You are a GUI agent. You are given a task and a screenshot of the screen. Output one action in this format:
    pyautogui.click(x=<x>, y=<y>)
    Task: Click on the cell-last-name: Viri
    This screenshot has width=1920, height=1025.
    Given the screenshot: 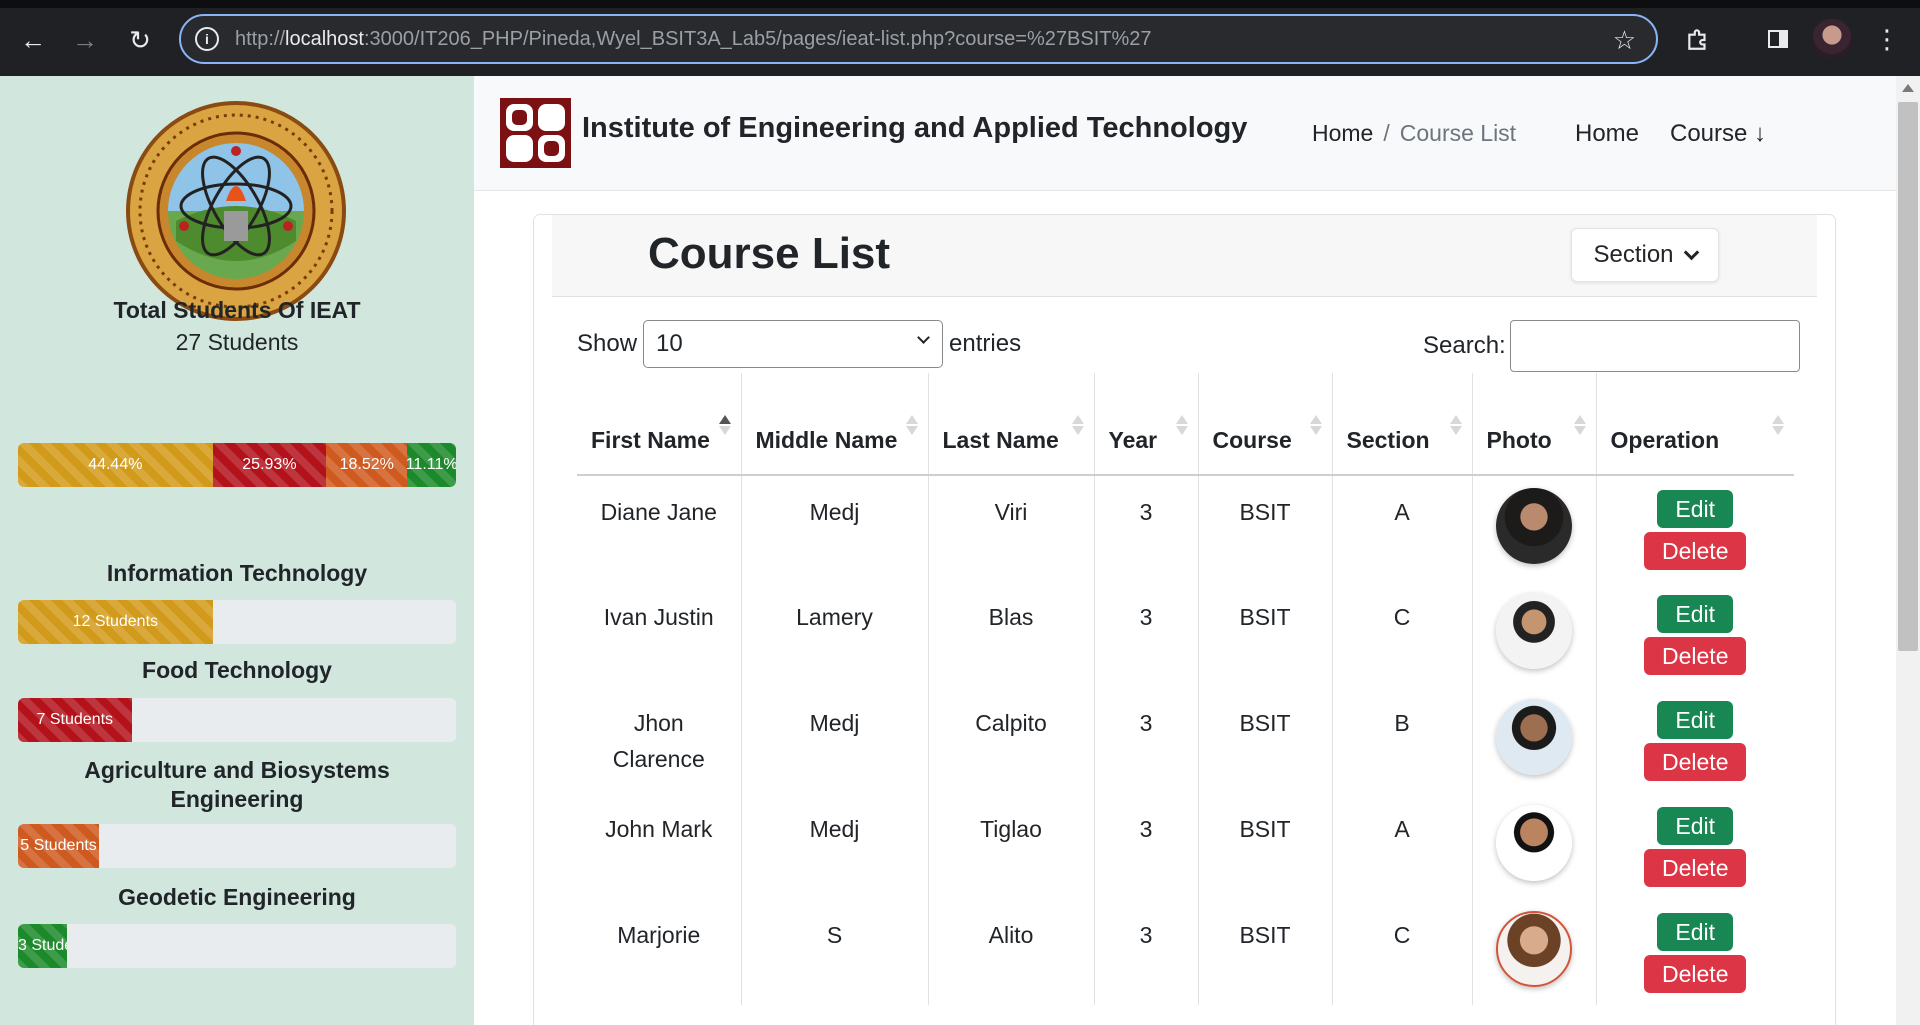 What is the action you would take?
    pyautogui.click(x=1010, y=528)
    